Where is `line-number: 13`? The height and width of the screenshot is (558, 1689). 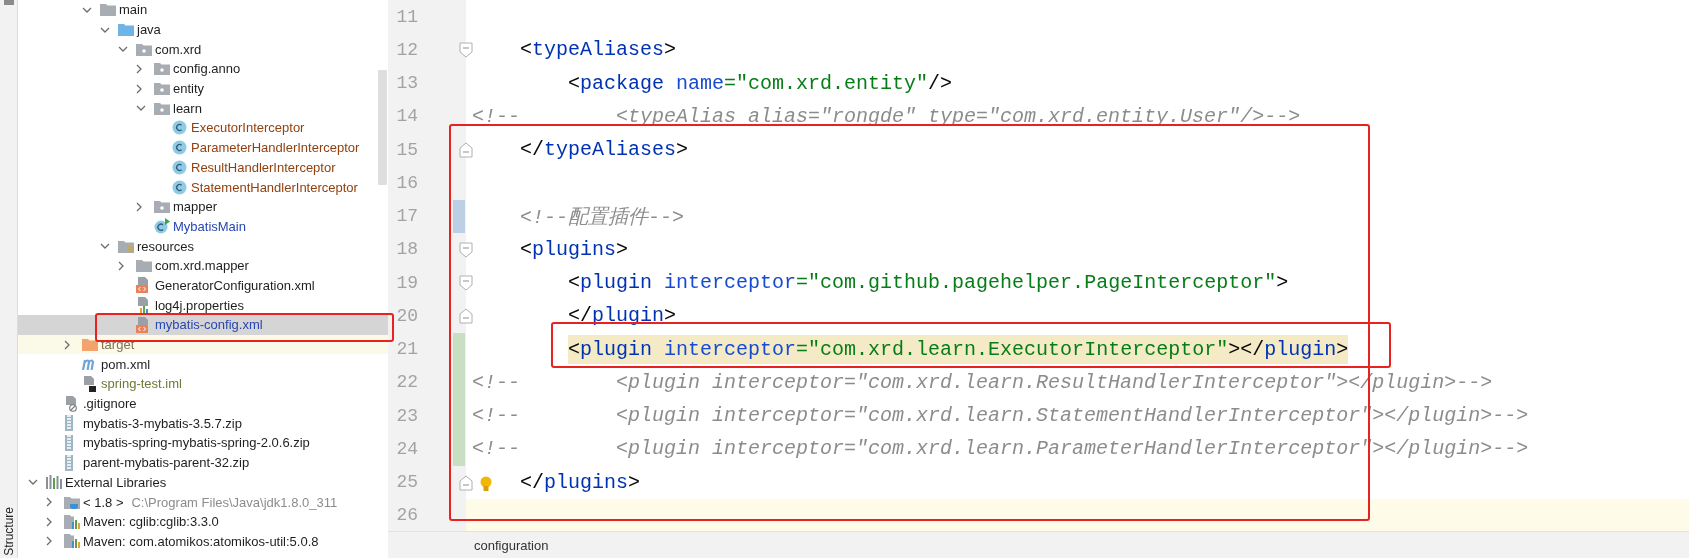 line-number: 13 is located at coordinates (406, 83).